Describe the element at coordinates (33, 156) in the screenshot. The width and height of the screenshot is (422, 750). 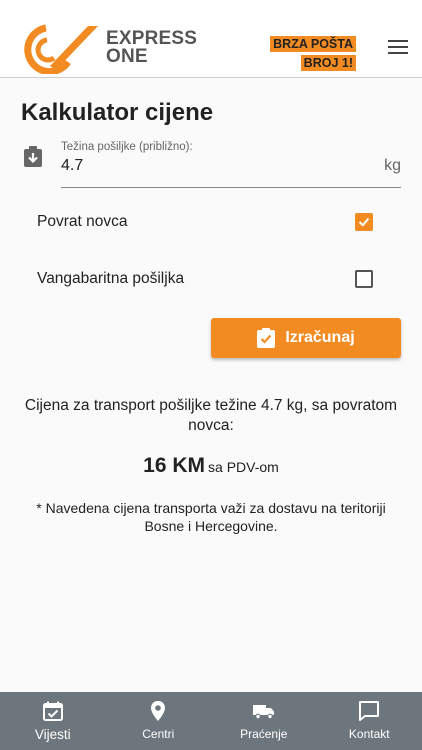
I see `weight-download-icon` at that location.